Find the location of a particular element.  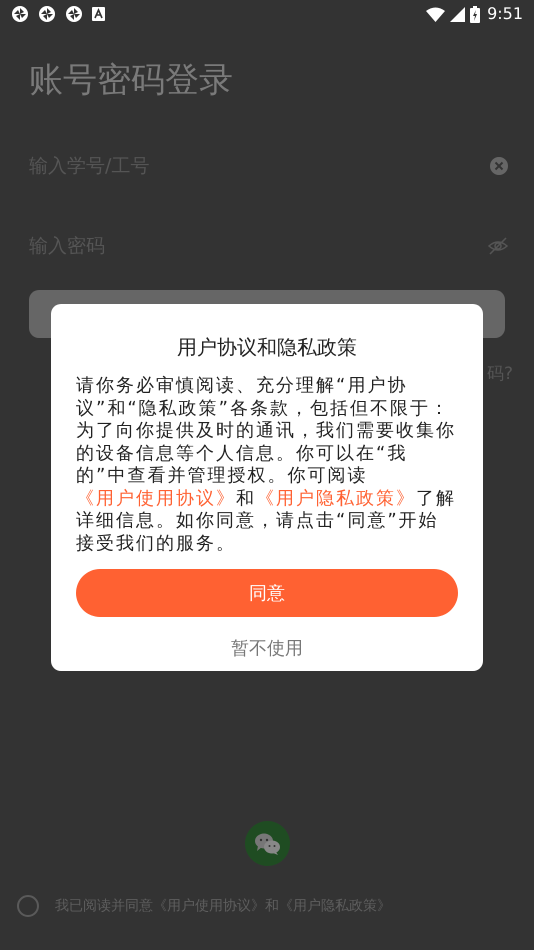

status-time: 9:51 is located at coordinates (505, 14).